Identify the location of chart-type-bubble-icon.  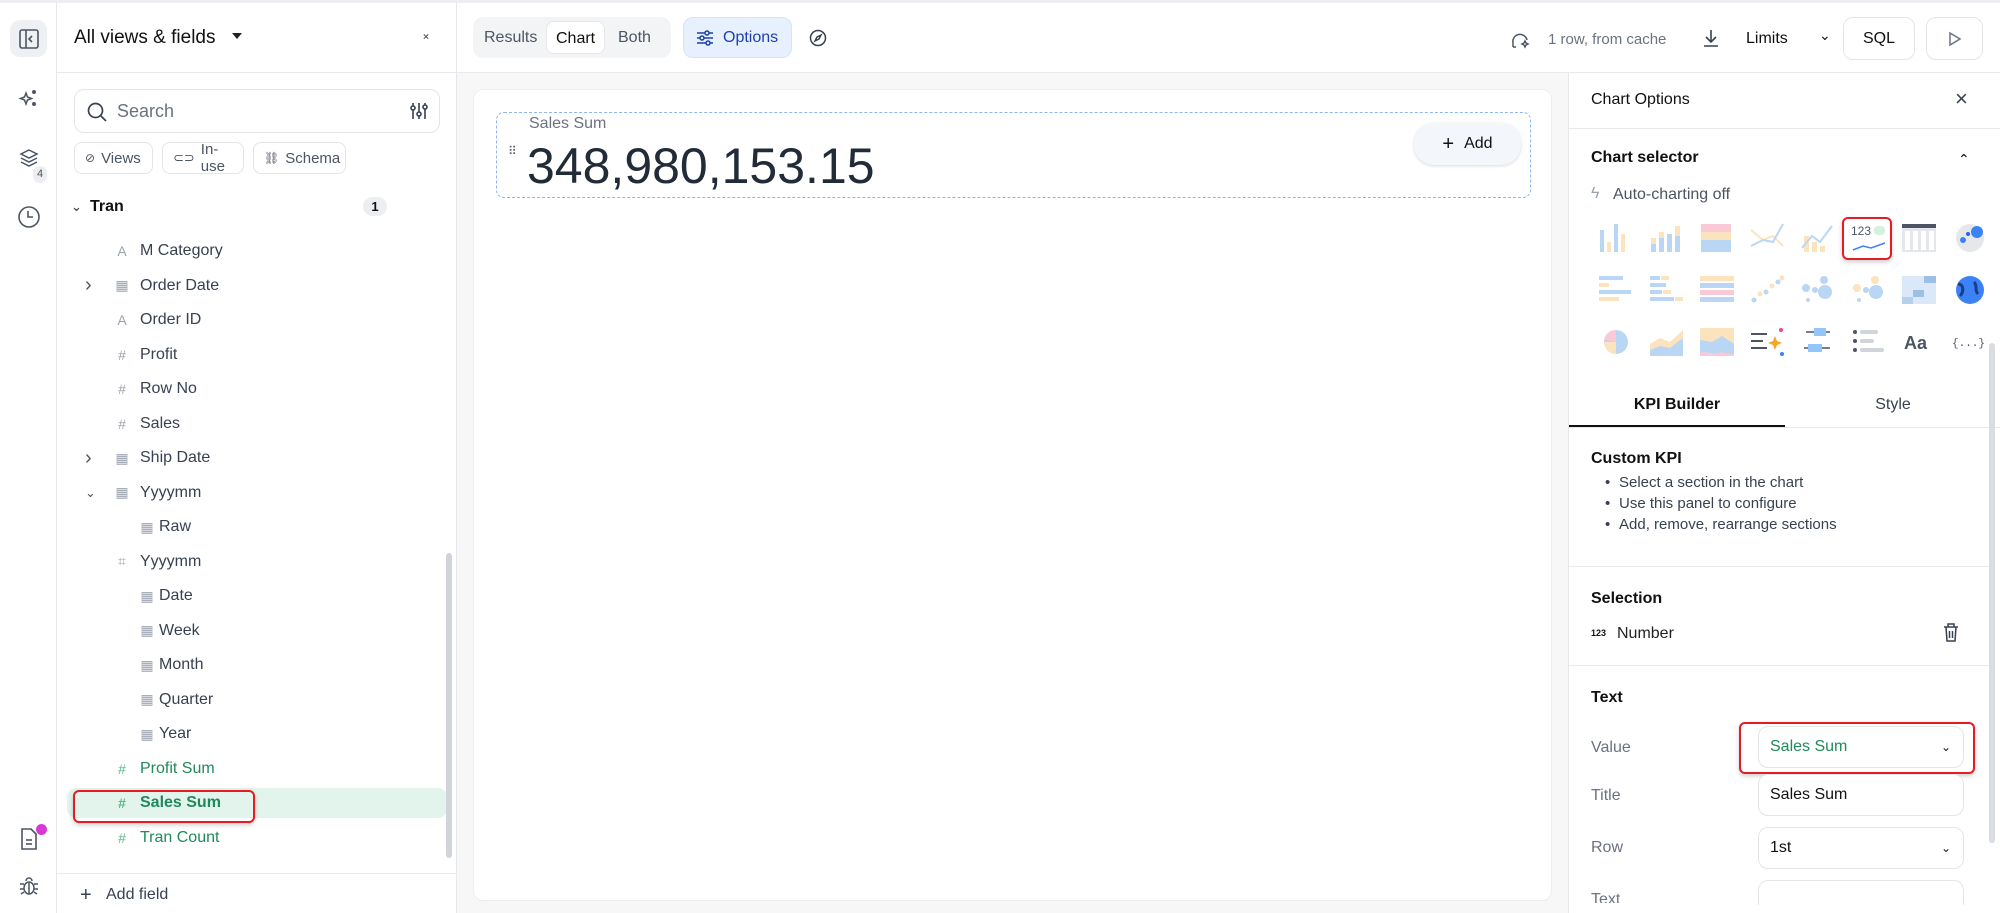
(1818, 290).